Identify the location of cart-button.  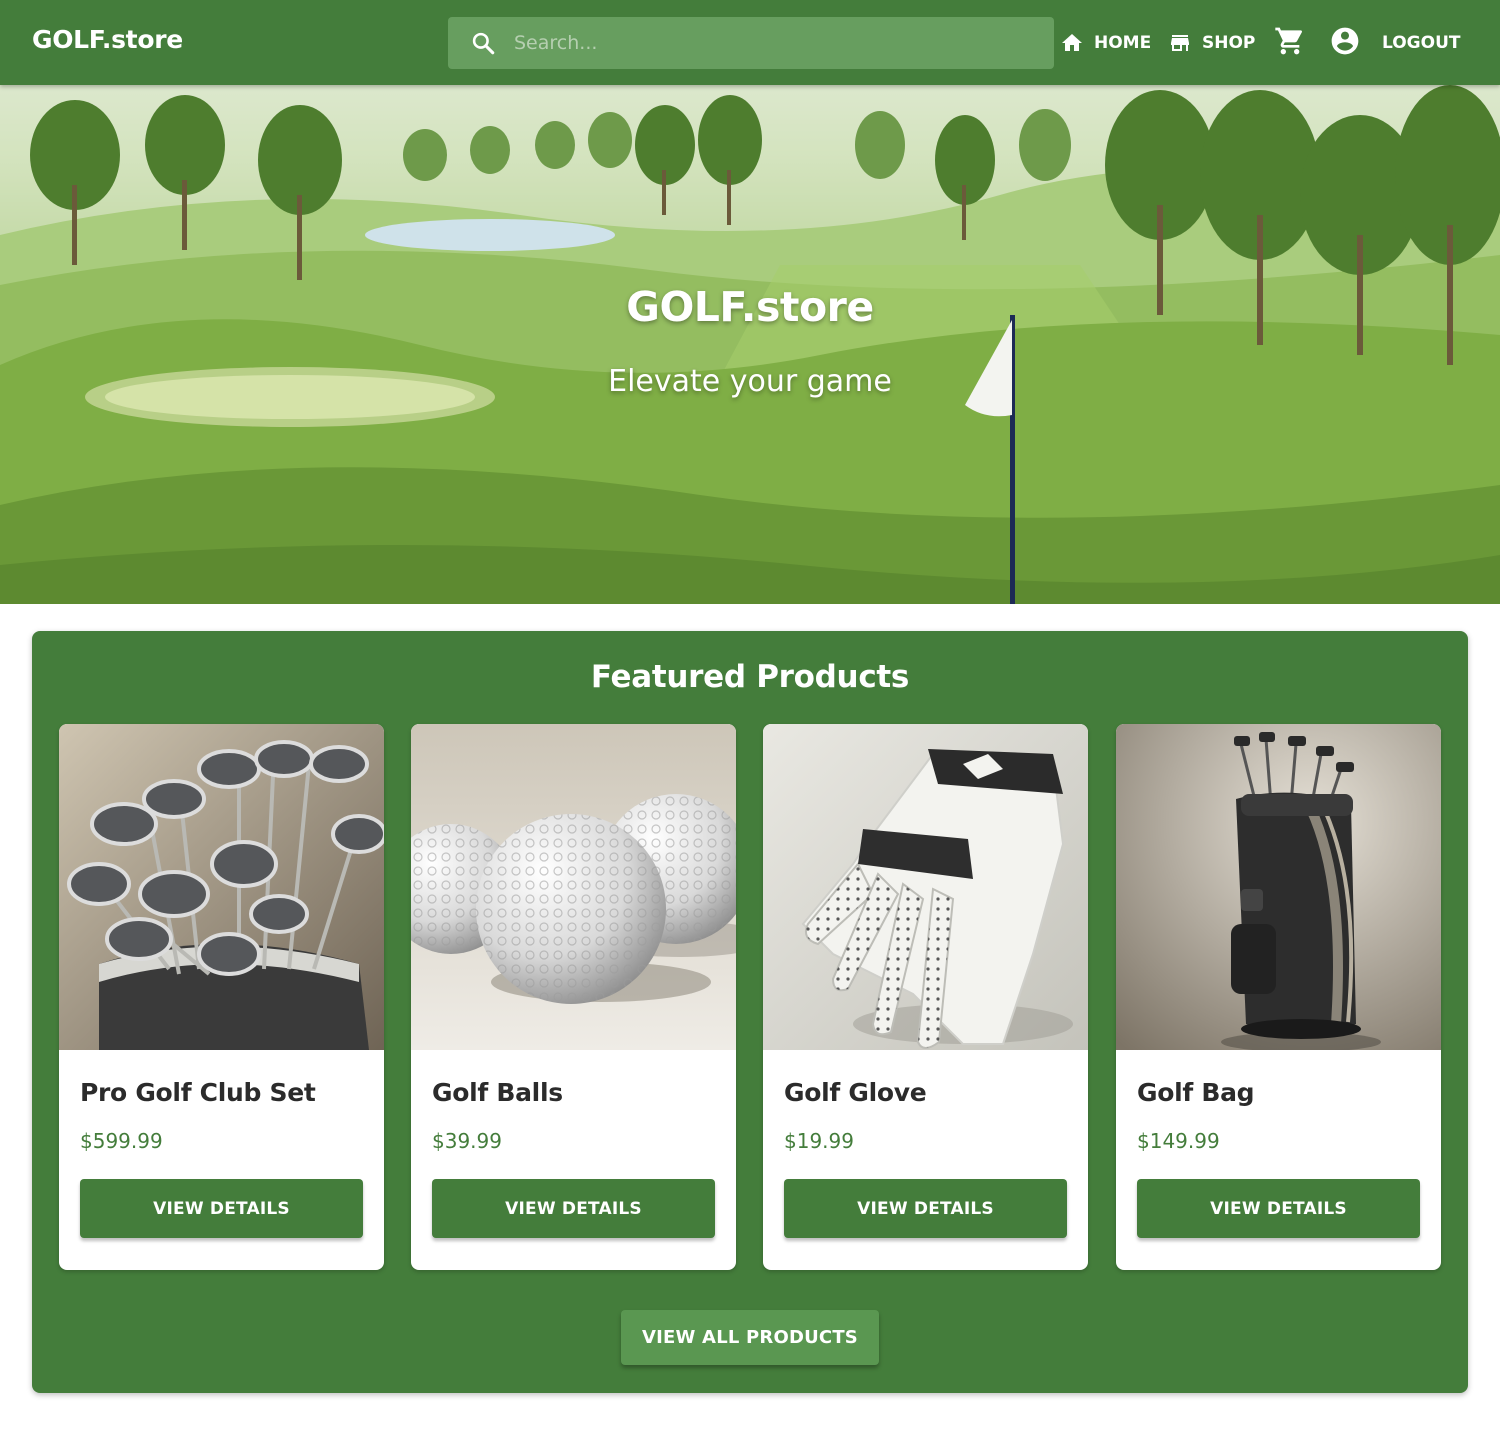
(1290, 41).